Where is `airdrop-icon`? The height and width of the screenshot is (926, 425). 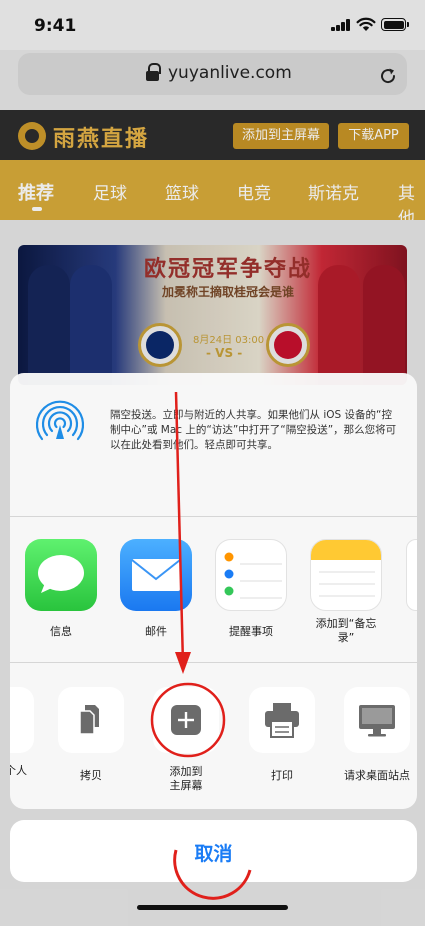
airdrop-icon is located at coordinates (60, 423).